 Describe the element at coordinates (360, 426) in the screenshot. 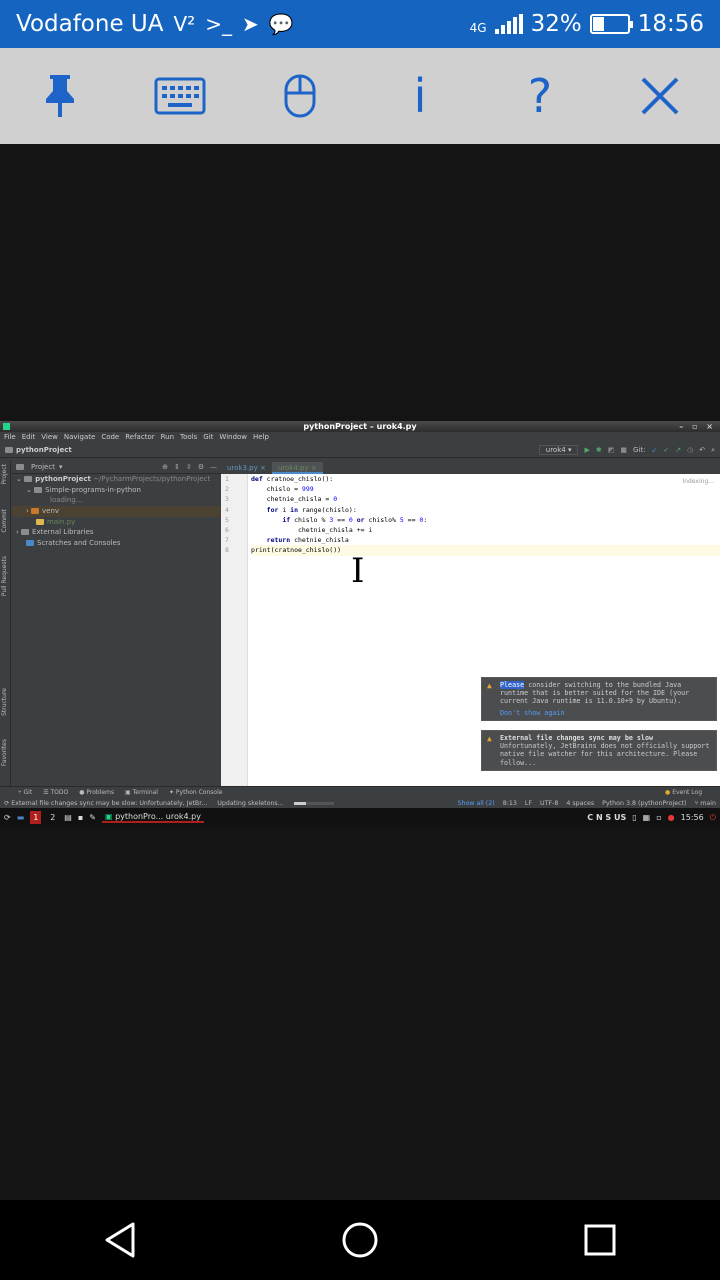

I see `window-titlebar: pythonProject – urok4.py – ▫ ×` at that location.